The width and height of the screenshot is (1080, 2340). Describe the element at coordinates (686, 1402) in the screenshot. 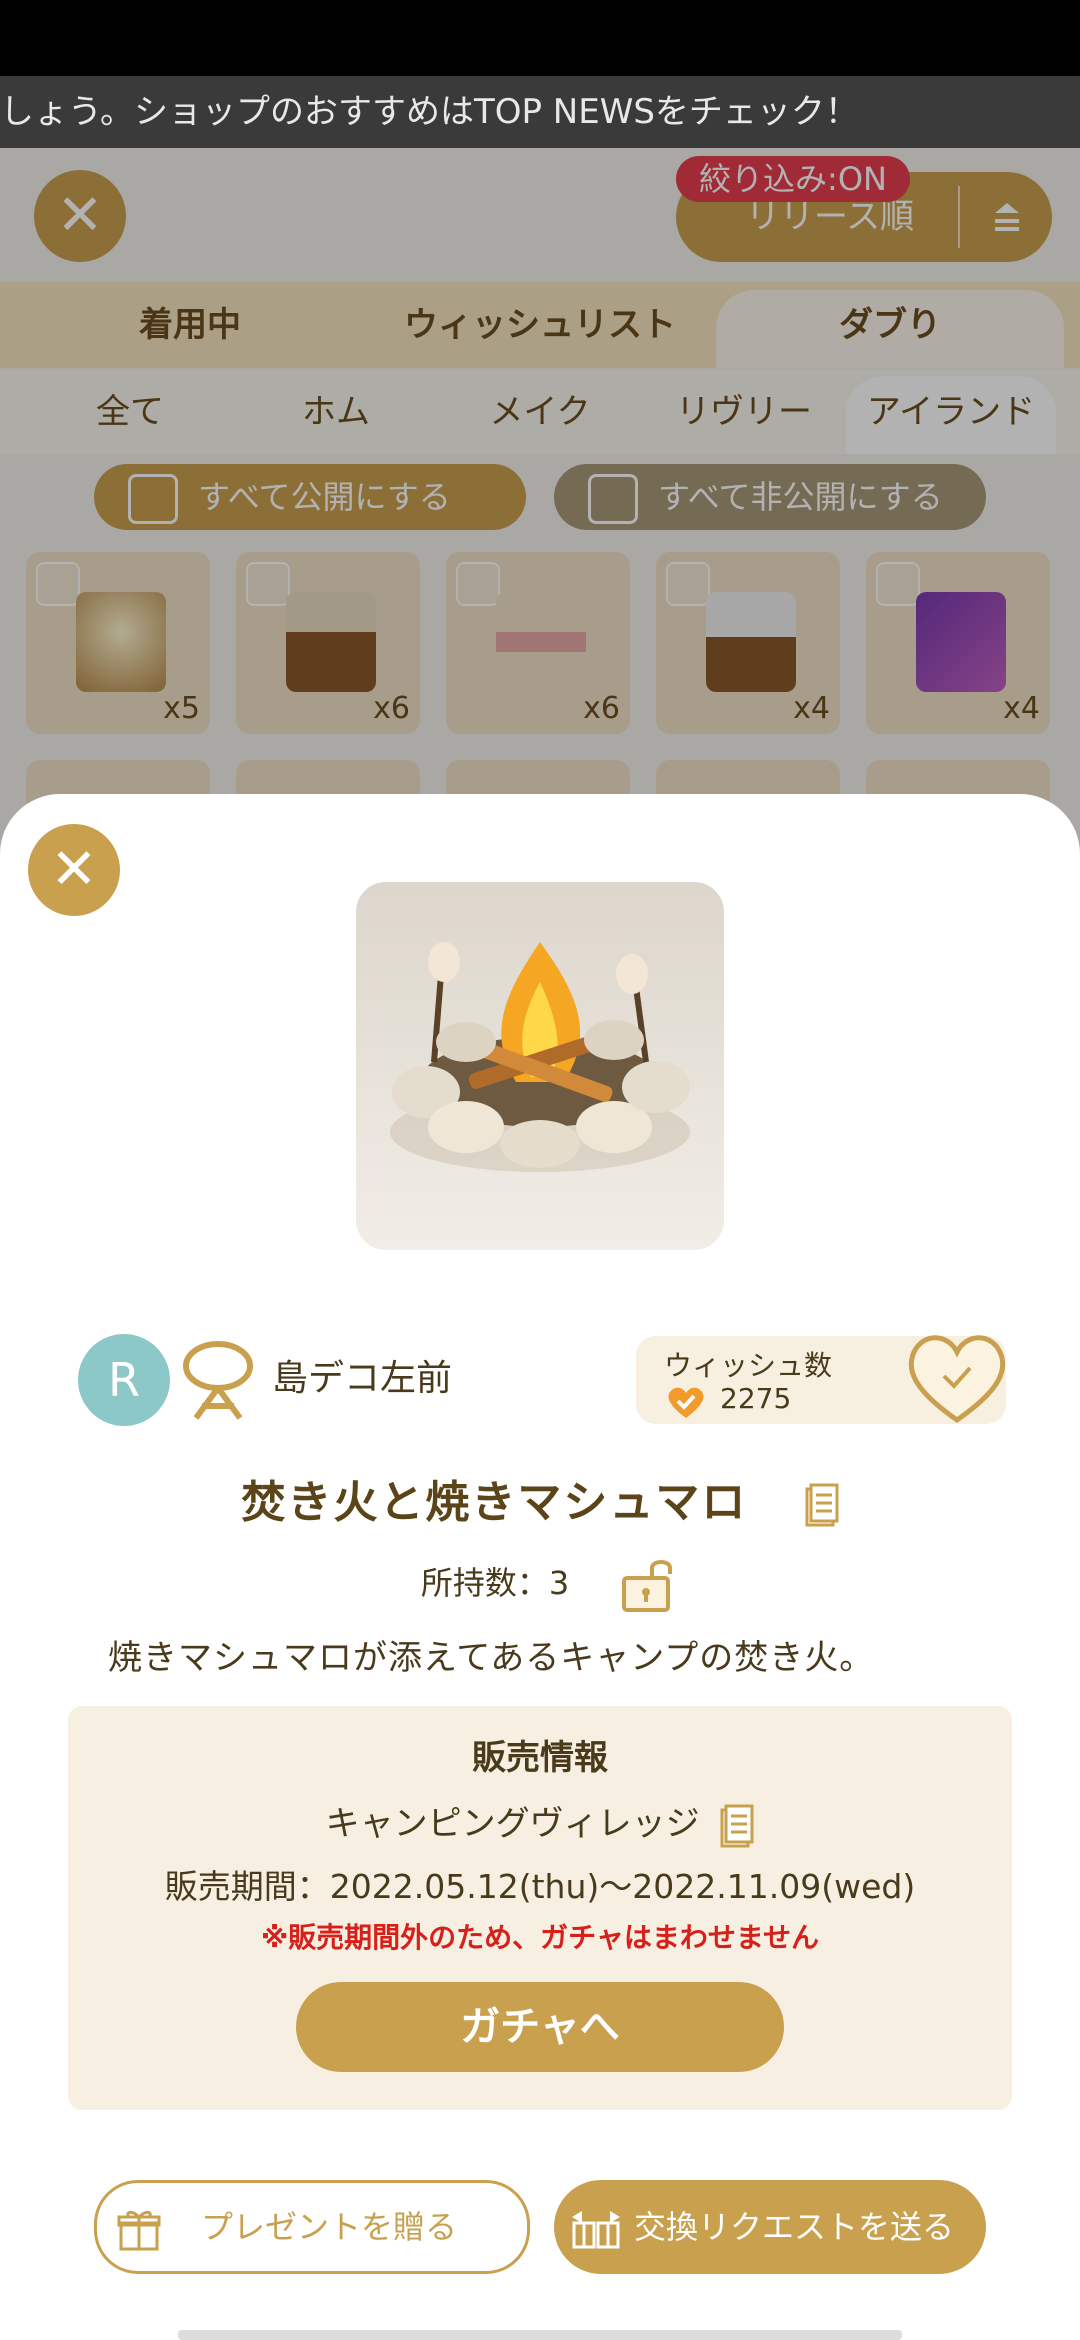

I see `heart-check-icon` at that location.